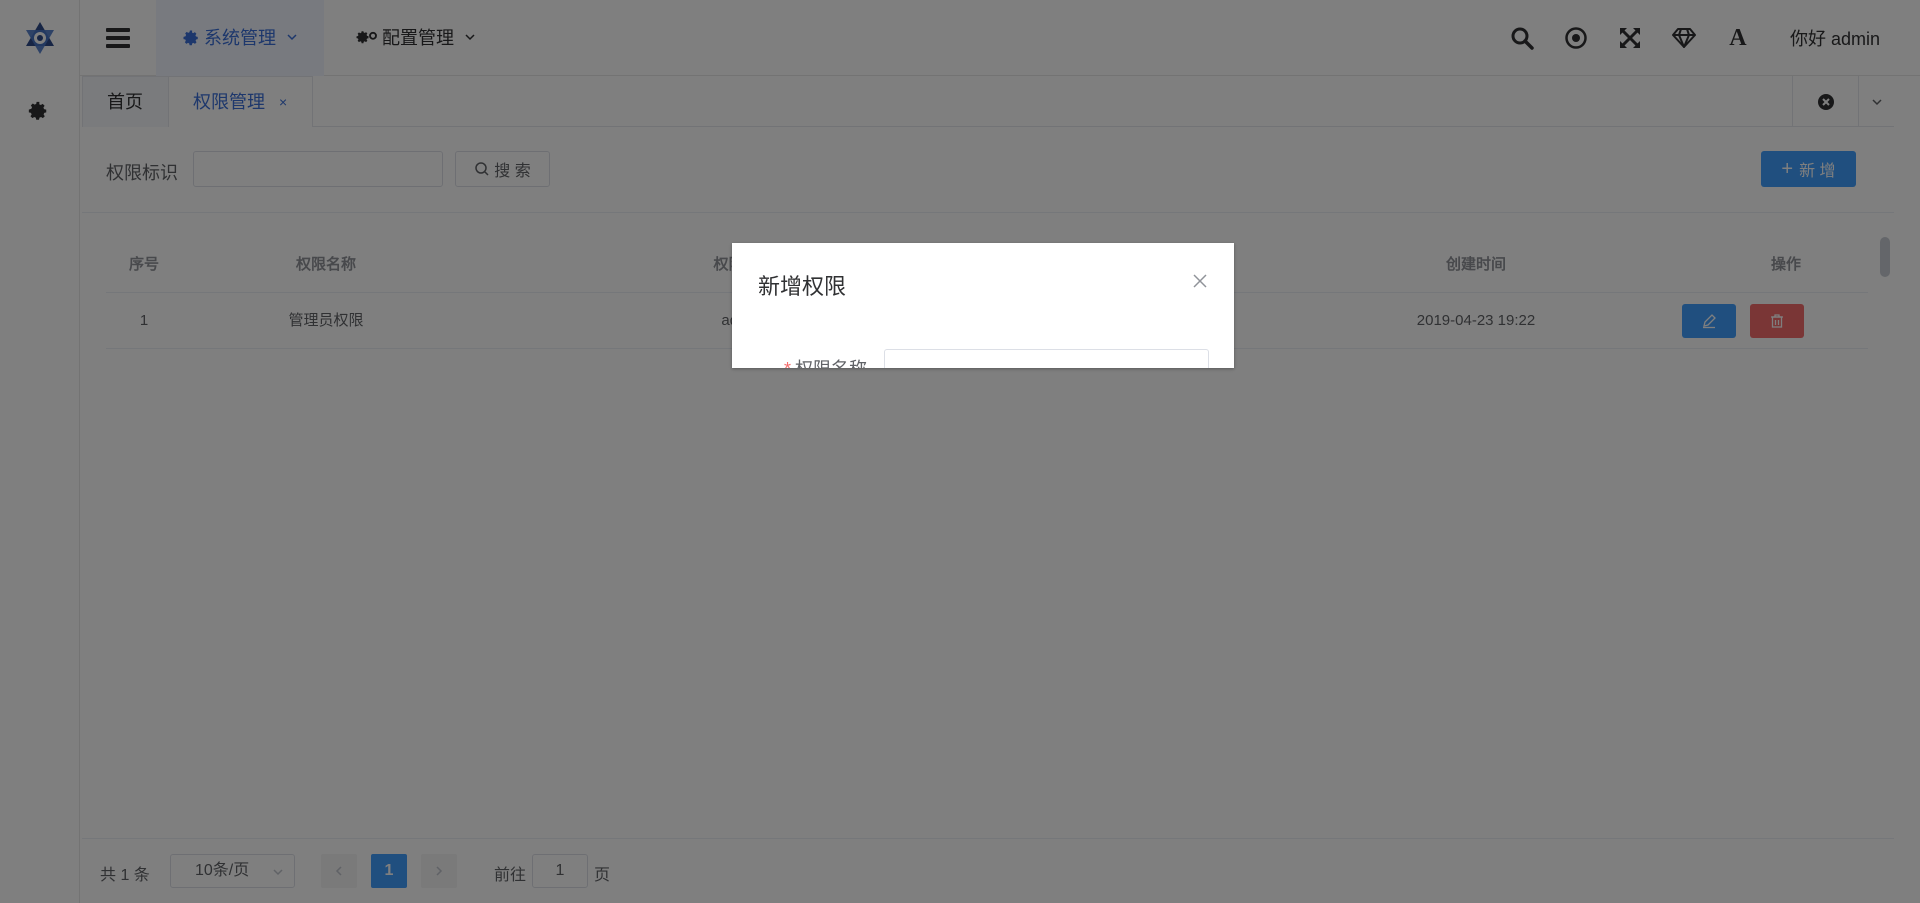 Image resolution: width=1920 pixels, height=903 pixels. Describe the element at coordinates (983, 305) in the screenshot. I see `add-permission-dialog: 新增权限 * 权限名称` at that location.